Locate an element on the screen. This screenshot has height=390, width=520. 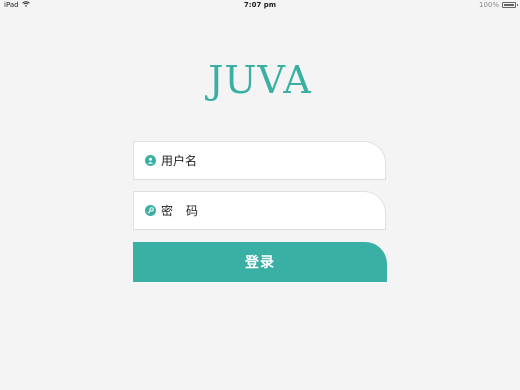
battery-percentage: 100% is located at coordinates (488, 5).